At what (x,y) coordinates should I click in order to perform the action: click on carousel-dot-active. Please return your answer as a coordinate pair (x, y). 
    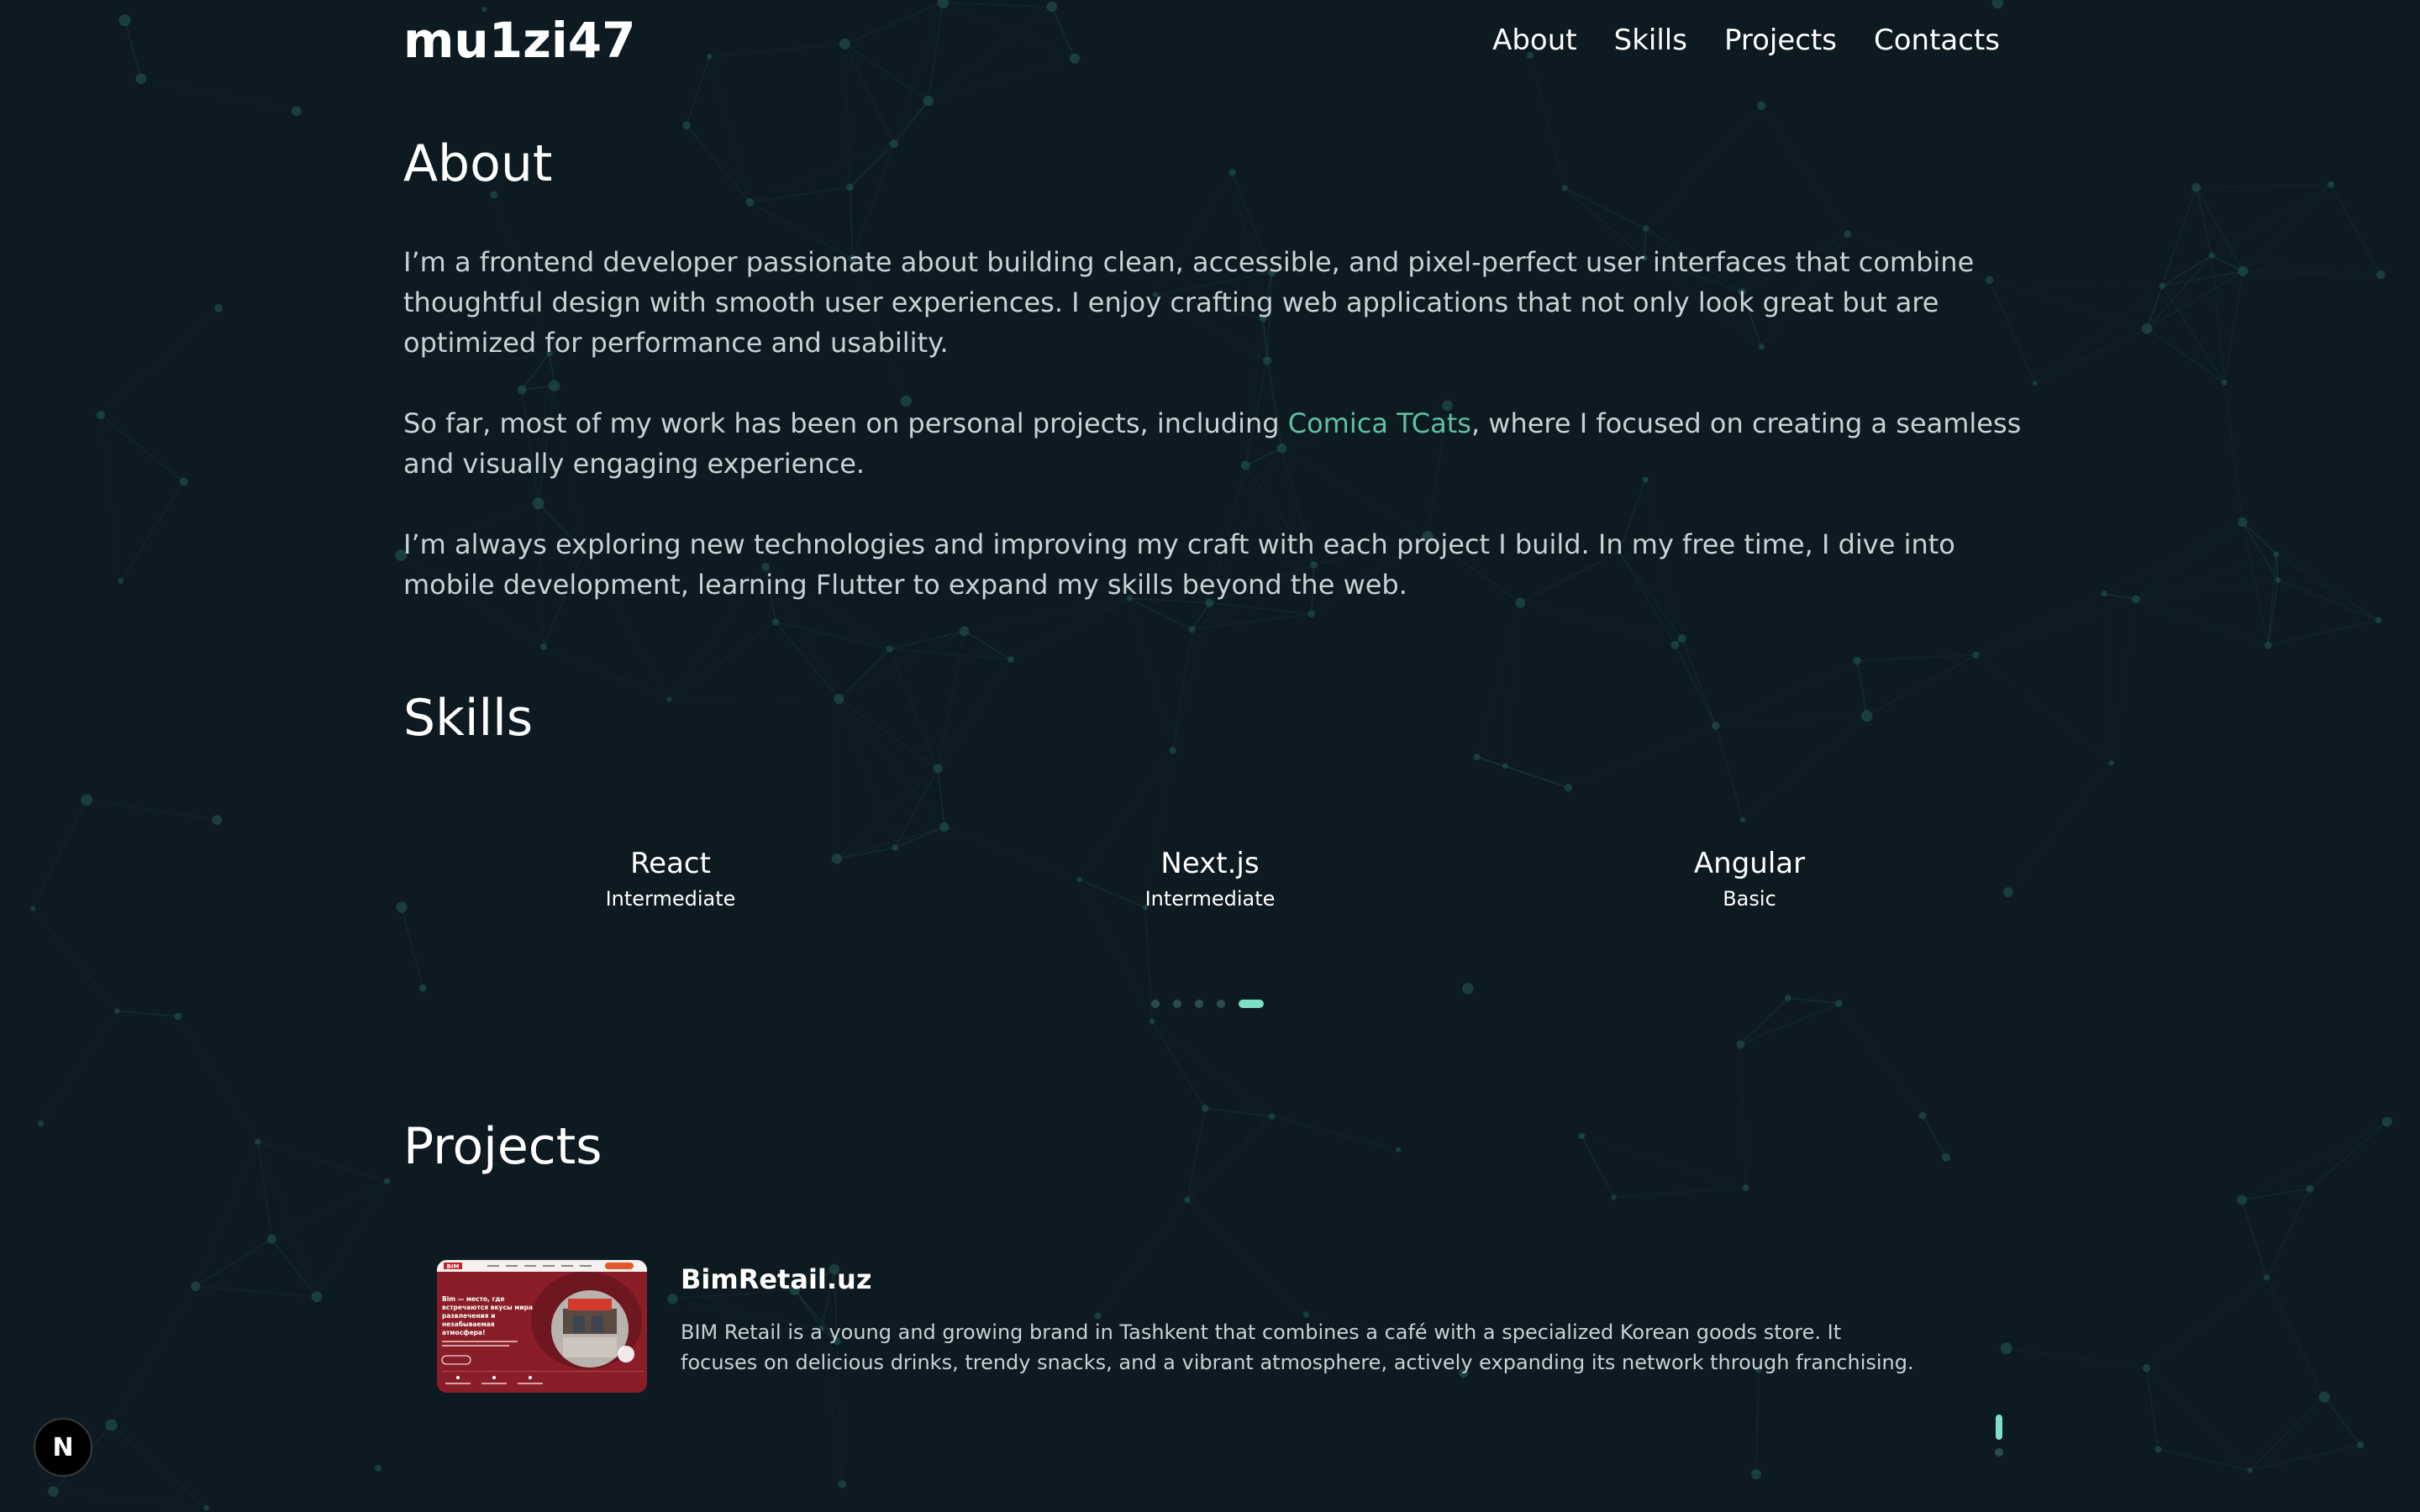
    Looking at the image, I should click on (1252, 1004).